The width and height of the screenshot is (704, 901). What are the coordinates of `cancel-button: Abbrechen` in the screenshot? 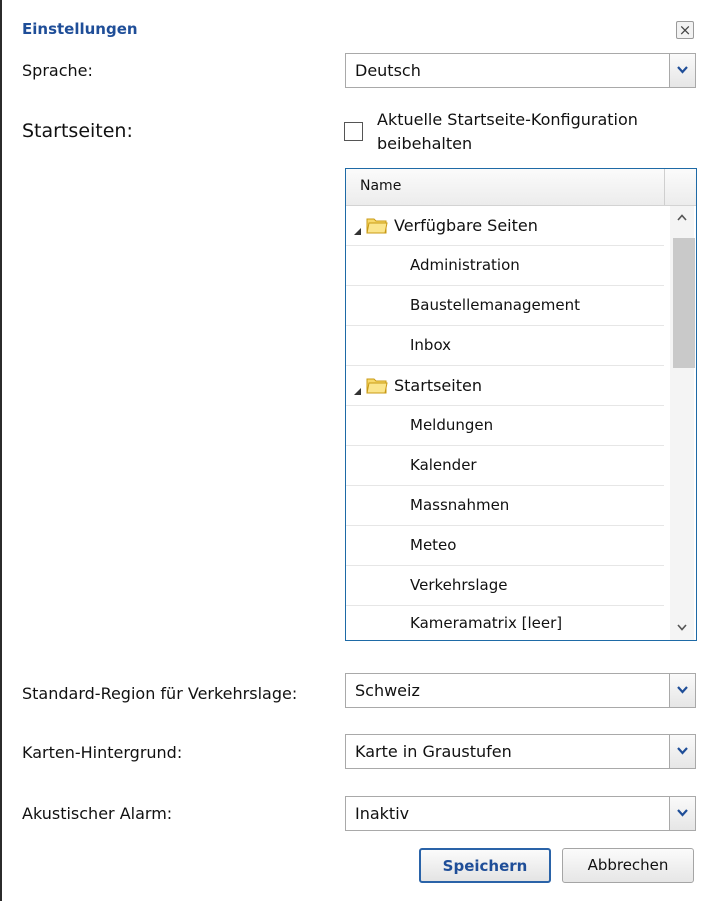 It's located at (628, 865).